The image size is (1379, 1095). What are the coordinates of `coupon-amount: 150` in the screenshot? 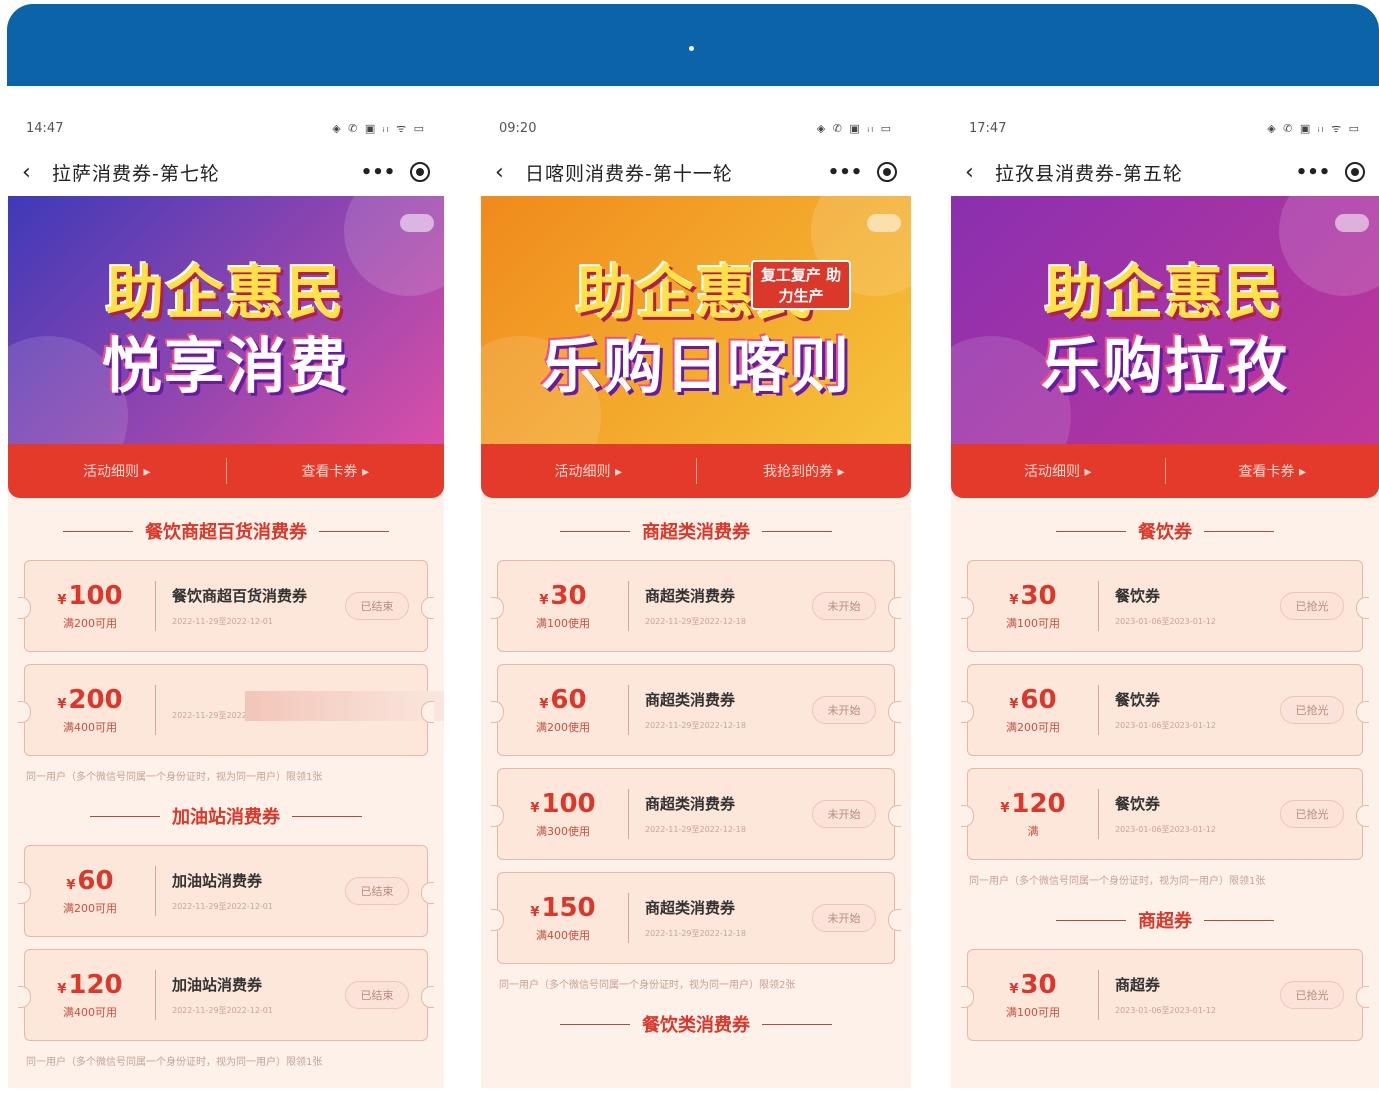 It's located at (568, 908).